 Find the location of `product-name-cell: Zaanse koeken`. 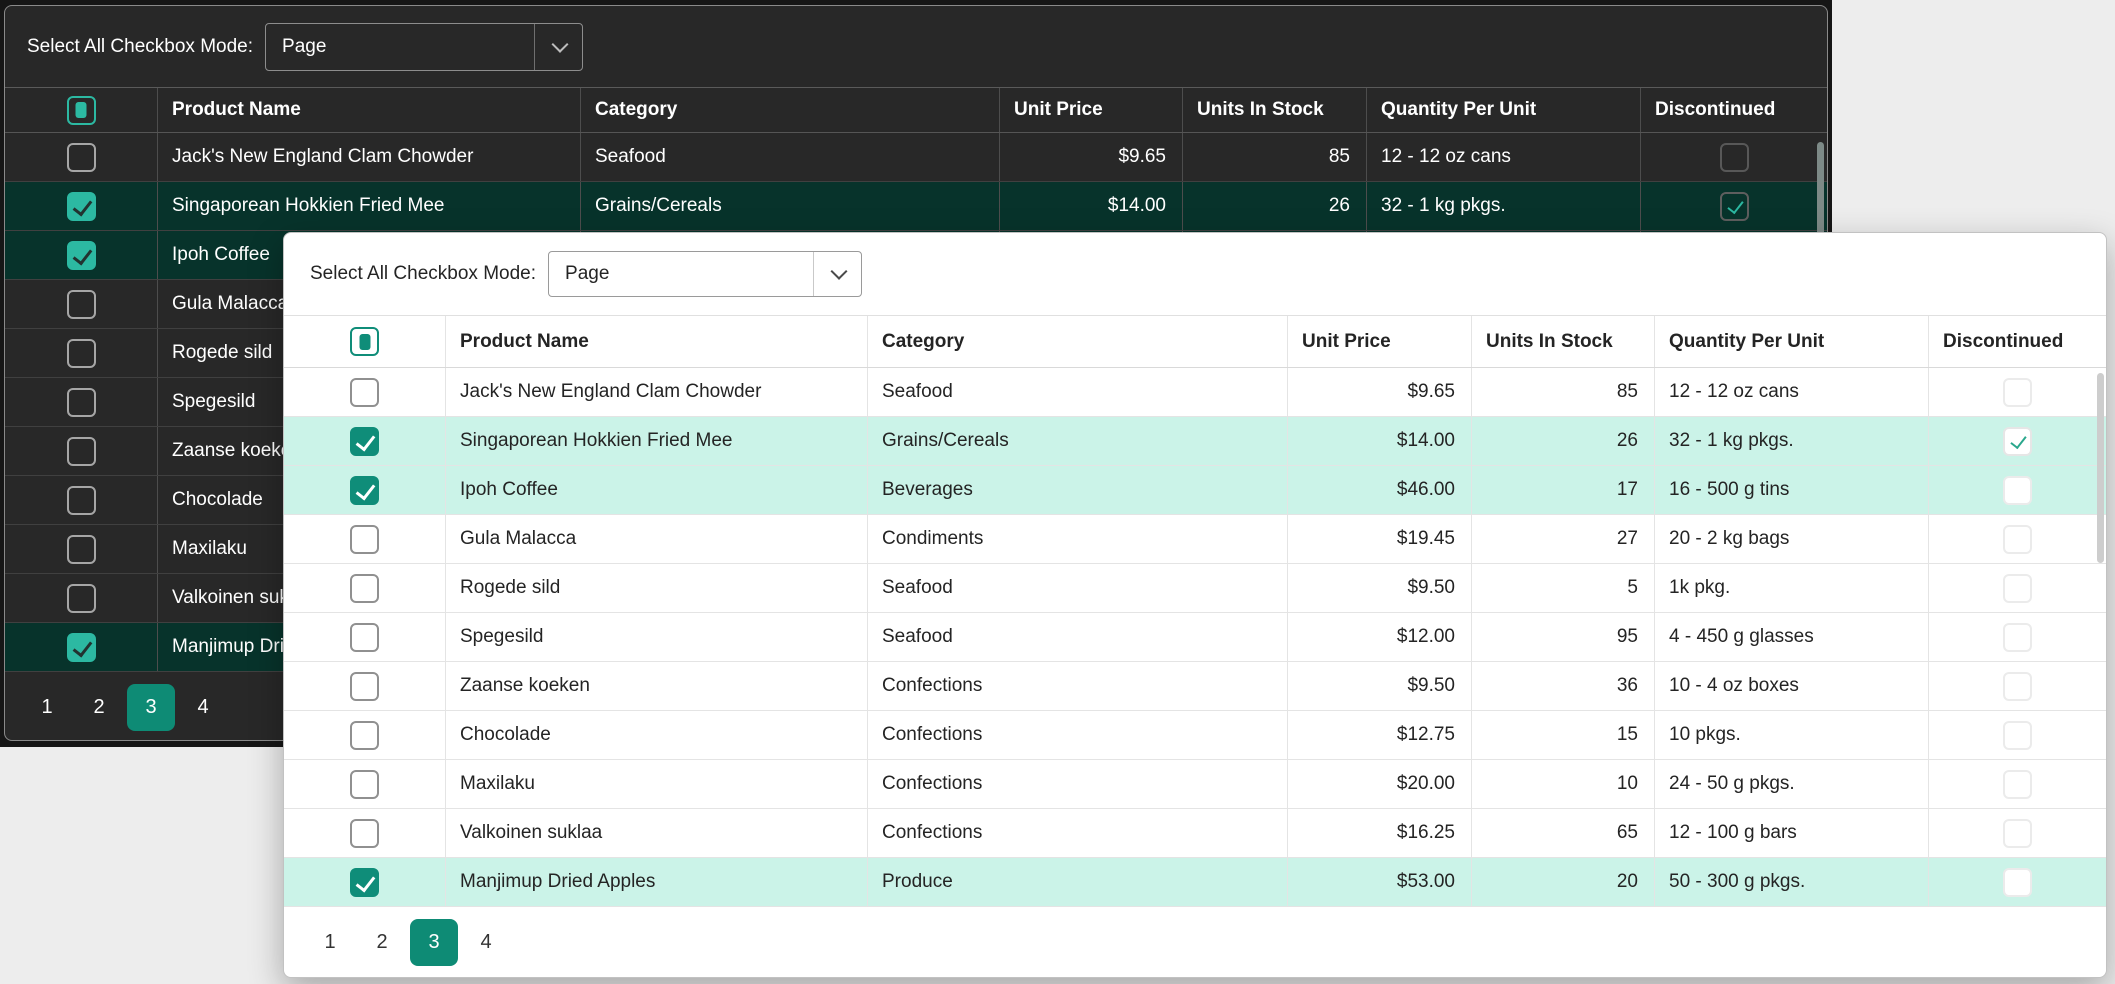

product-name-cell: Zaanse koeken is located at coordinates (657, 686).